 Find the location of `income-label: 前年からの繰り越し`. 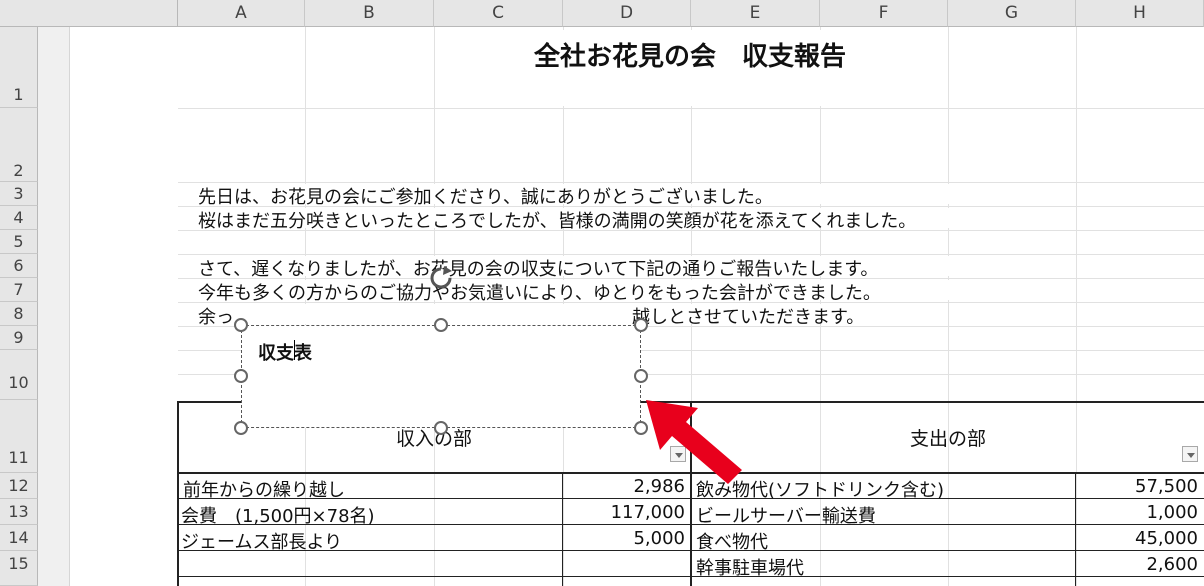

income-label: 前年からの繰り越し is located at coordinates (264, 490).